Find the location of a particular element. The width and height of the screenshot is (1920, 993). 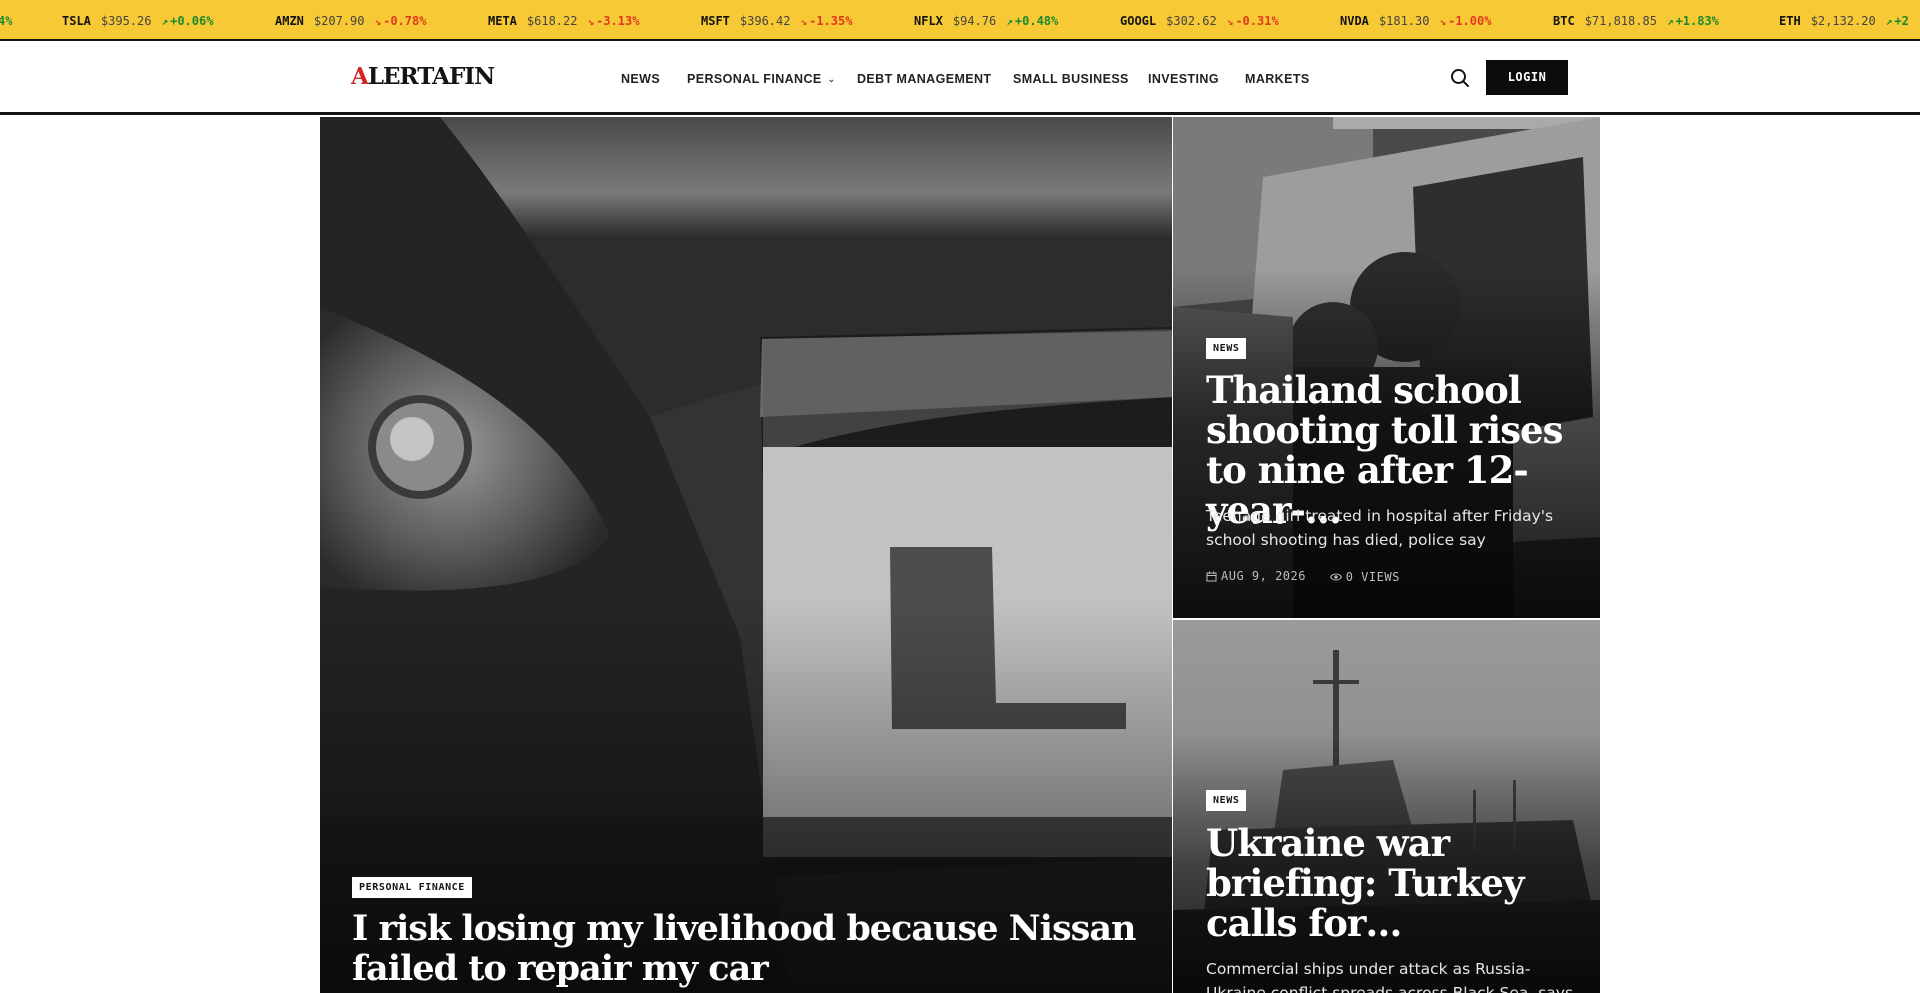

nav-item-personal-finance: PERSONAL FINANCE ⌄ is located at coordinates (761, 79).